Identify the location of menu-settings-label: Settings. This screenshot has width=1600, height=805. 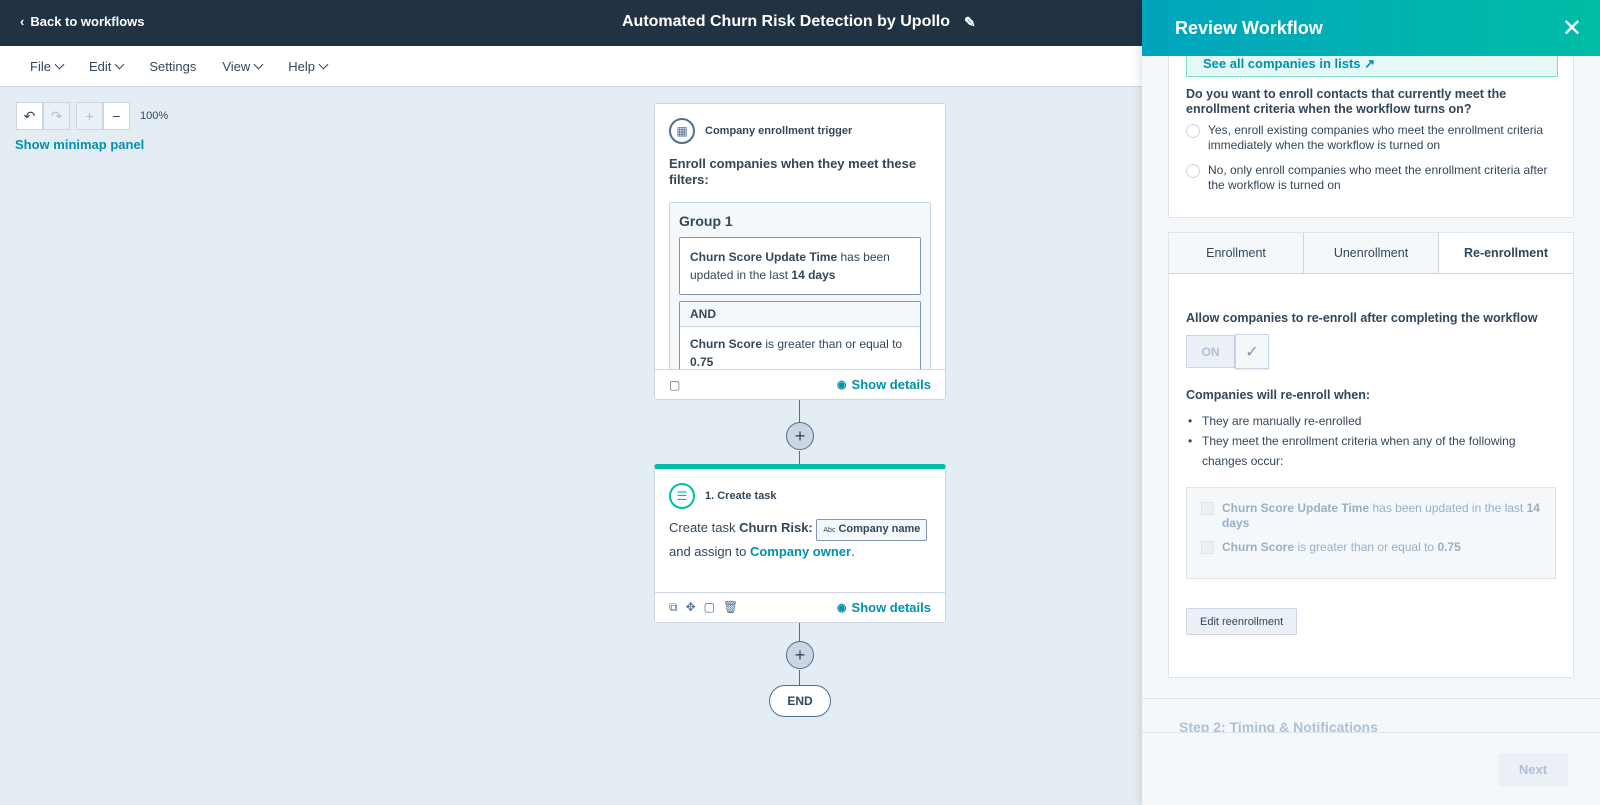
(173, 66).